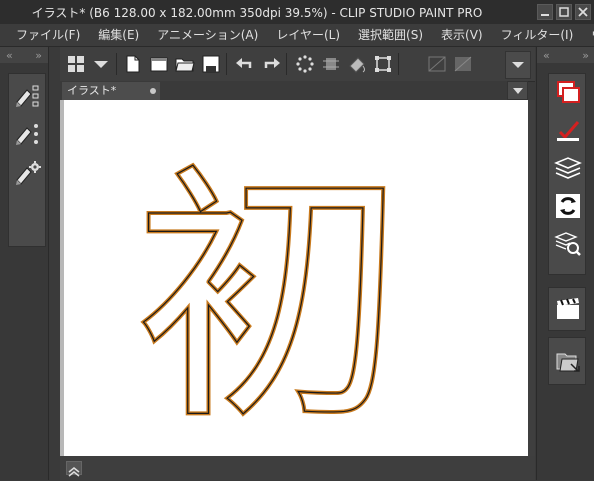 Image resolution: width=594 pixels, height=481 pixels. What do you see at coordinates (462, 35) in the screenshot?
I see `menu-view: 表示(V)` at bounding box center [462, 35].